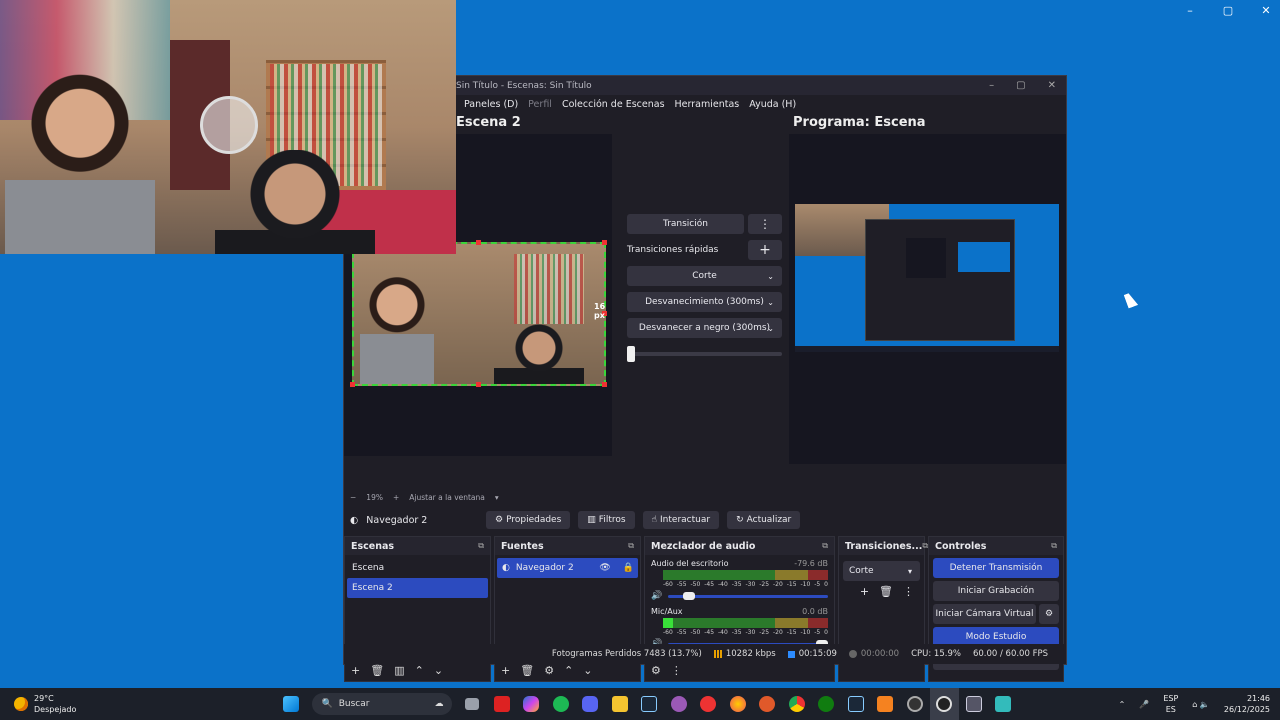  I want to click on chrome-icon, so click(797, 704).